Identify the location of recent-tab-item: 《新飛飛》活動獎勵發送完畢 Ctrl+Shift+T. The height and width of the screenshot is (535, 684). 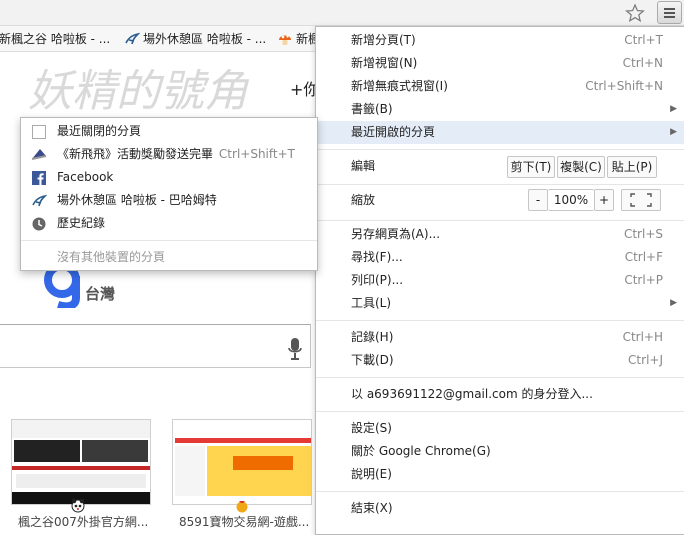
(169, 154).